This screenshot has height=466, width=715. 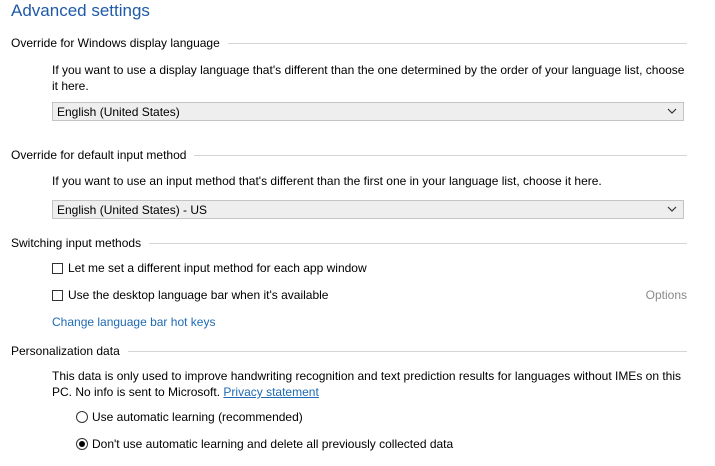 What do you see at coordinates (57, 295) in the screenshot?
I see `language-bar-checkbox` at bounding box center [57, 295].